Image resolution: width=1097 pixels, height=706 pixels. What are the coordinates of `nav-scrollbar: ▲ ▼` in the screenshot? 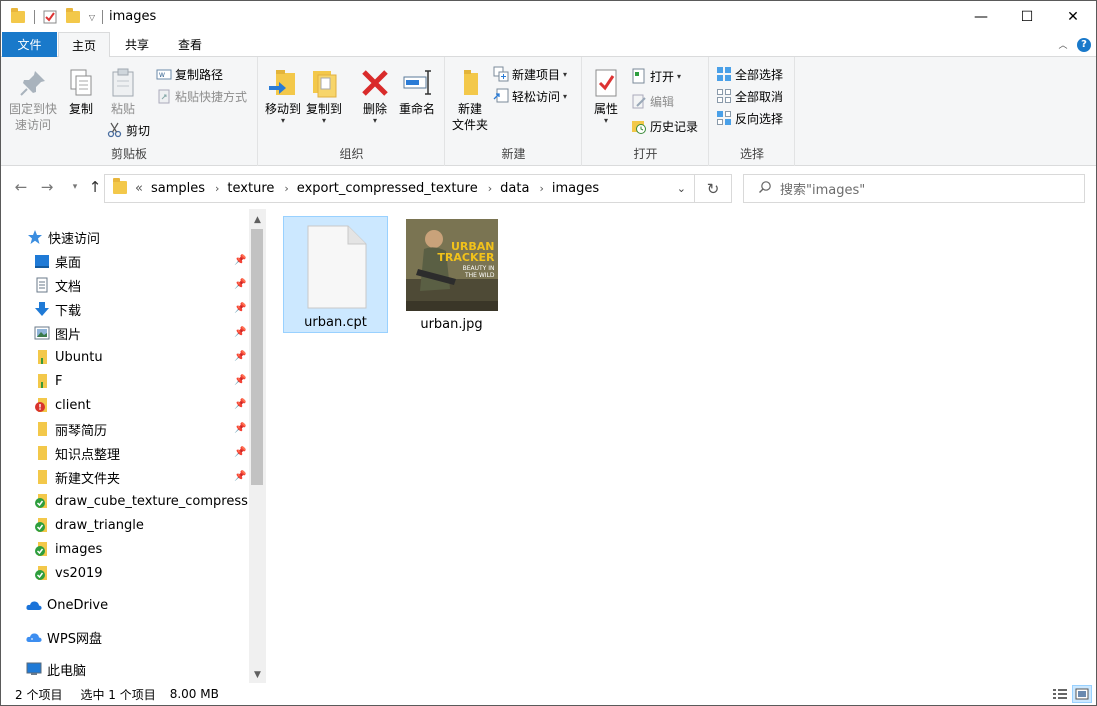 It's located at (257, 446).